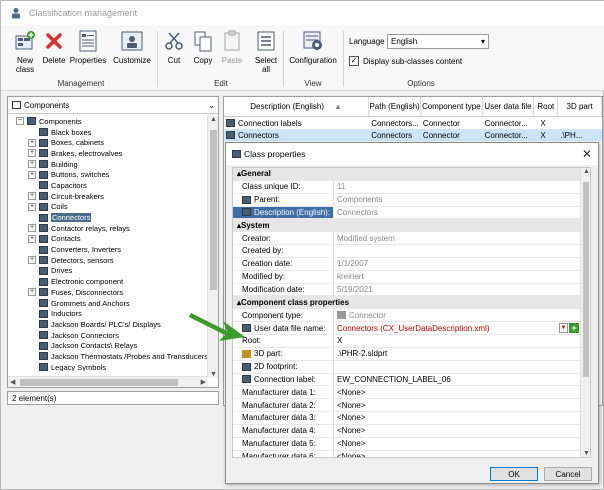 The height and width of the screenshot is (490, 604). What do you see at coordinates (411, 277) in the screenshot?
I see `property-row: Modified by: kreinert` at bounding box center [411, 277].